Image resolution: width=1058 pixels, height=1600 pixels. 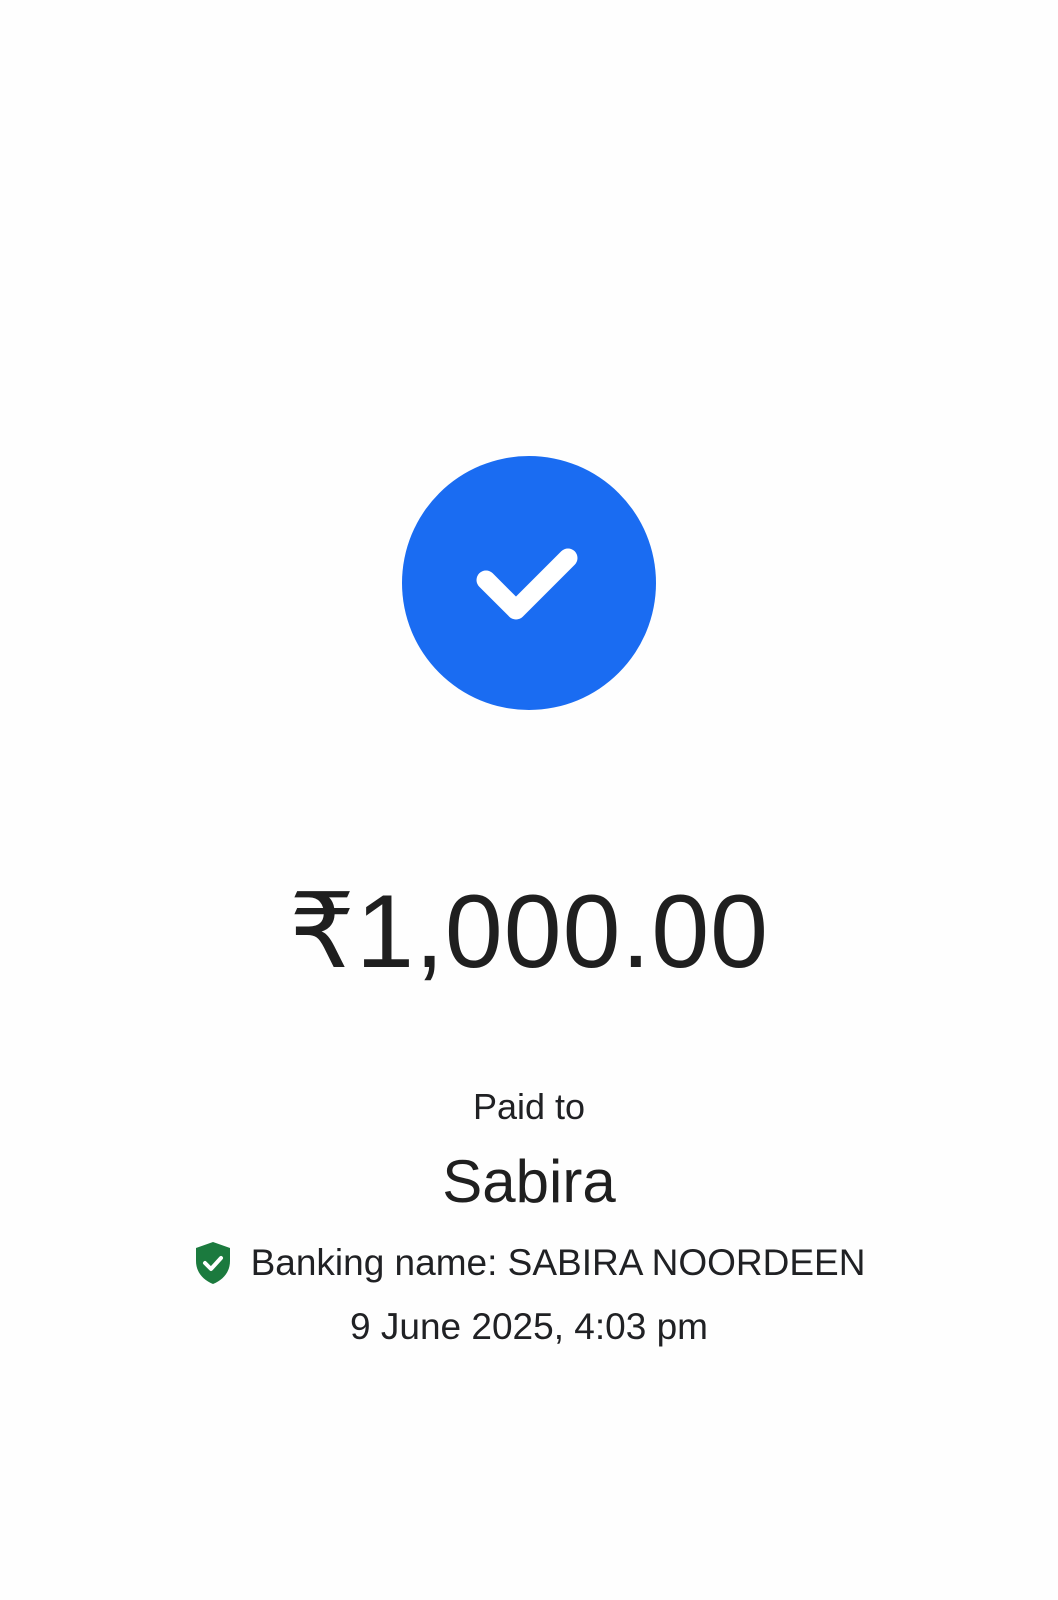 I want to click on banking-name-text: Banking name: SABIRA NOORDEEN, so click(x=558, y=1262).